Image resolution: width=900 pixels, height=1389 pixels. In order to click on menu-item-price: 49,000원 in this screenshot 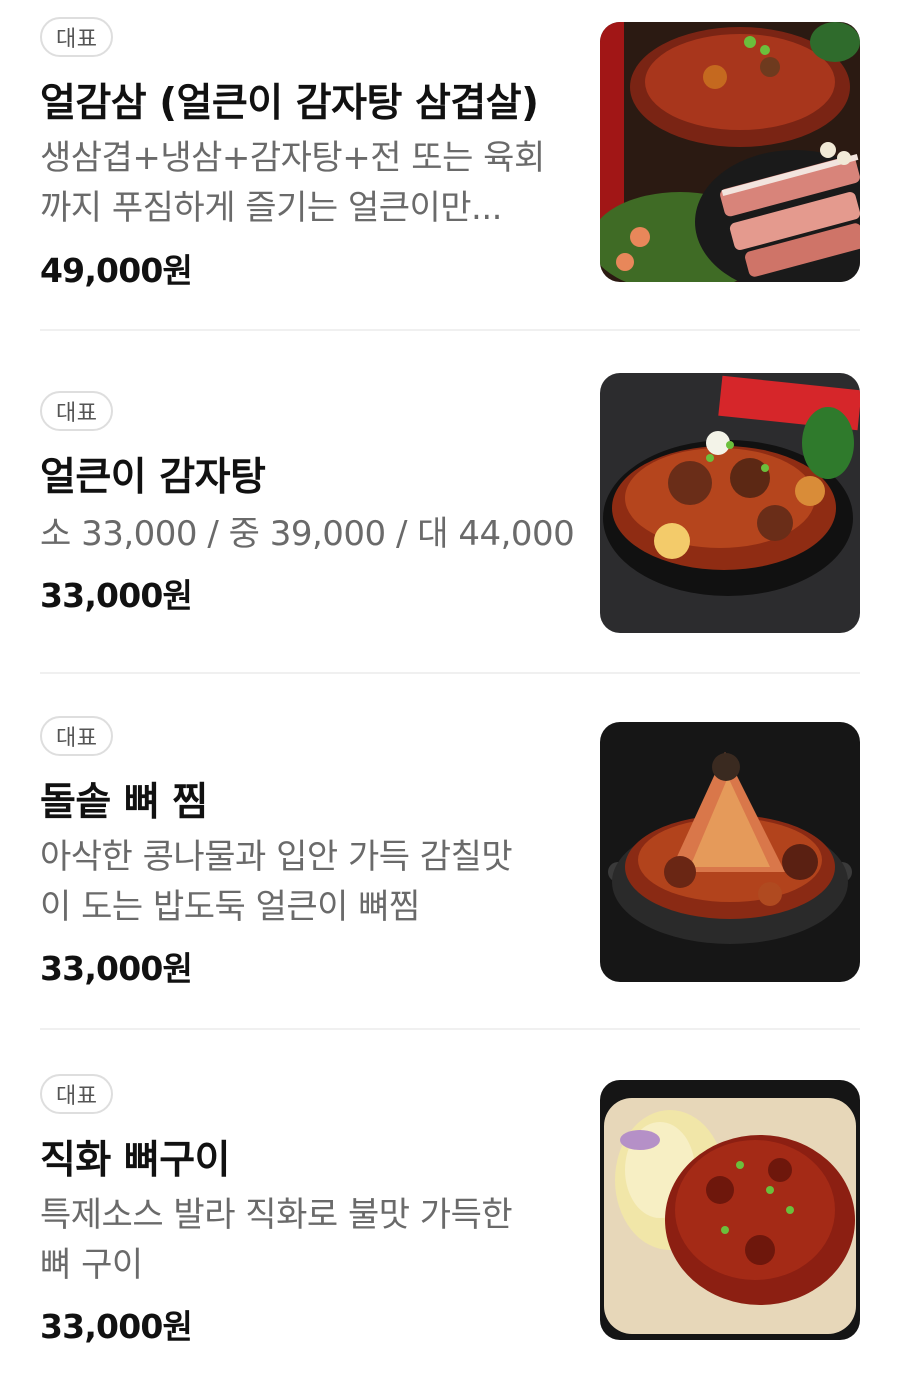, I will do `click(116, 270)`.